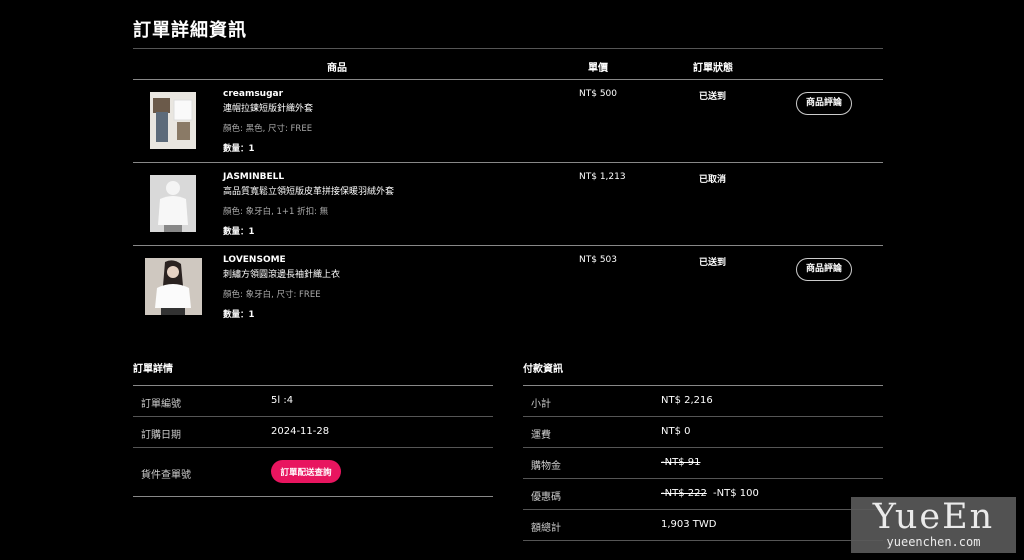 The height and width of the screenshot is (560, 1024). Describe the element at coordinates (543, 369) in the screenshot. I see `payment-info-title: 付款資訊` at that location.